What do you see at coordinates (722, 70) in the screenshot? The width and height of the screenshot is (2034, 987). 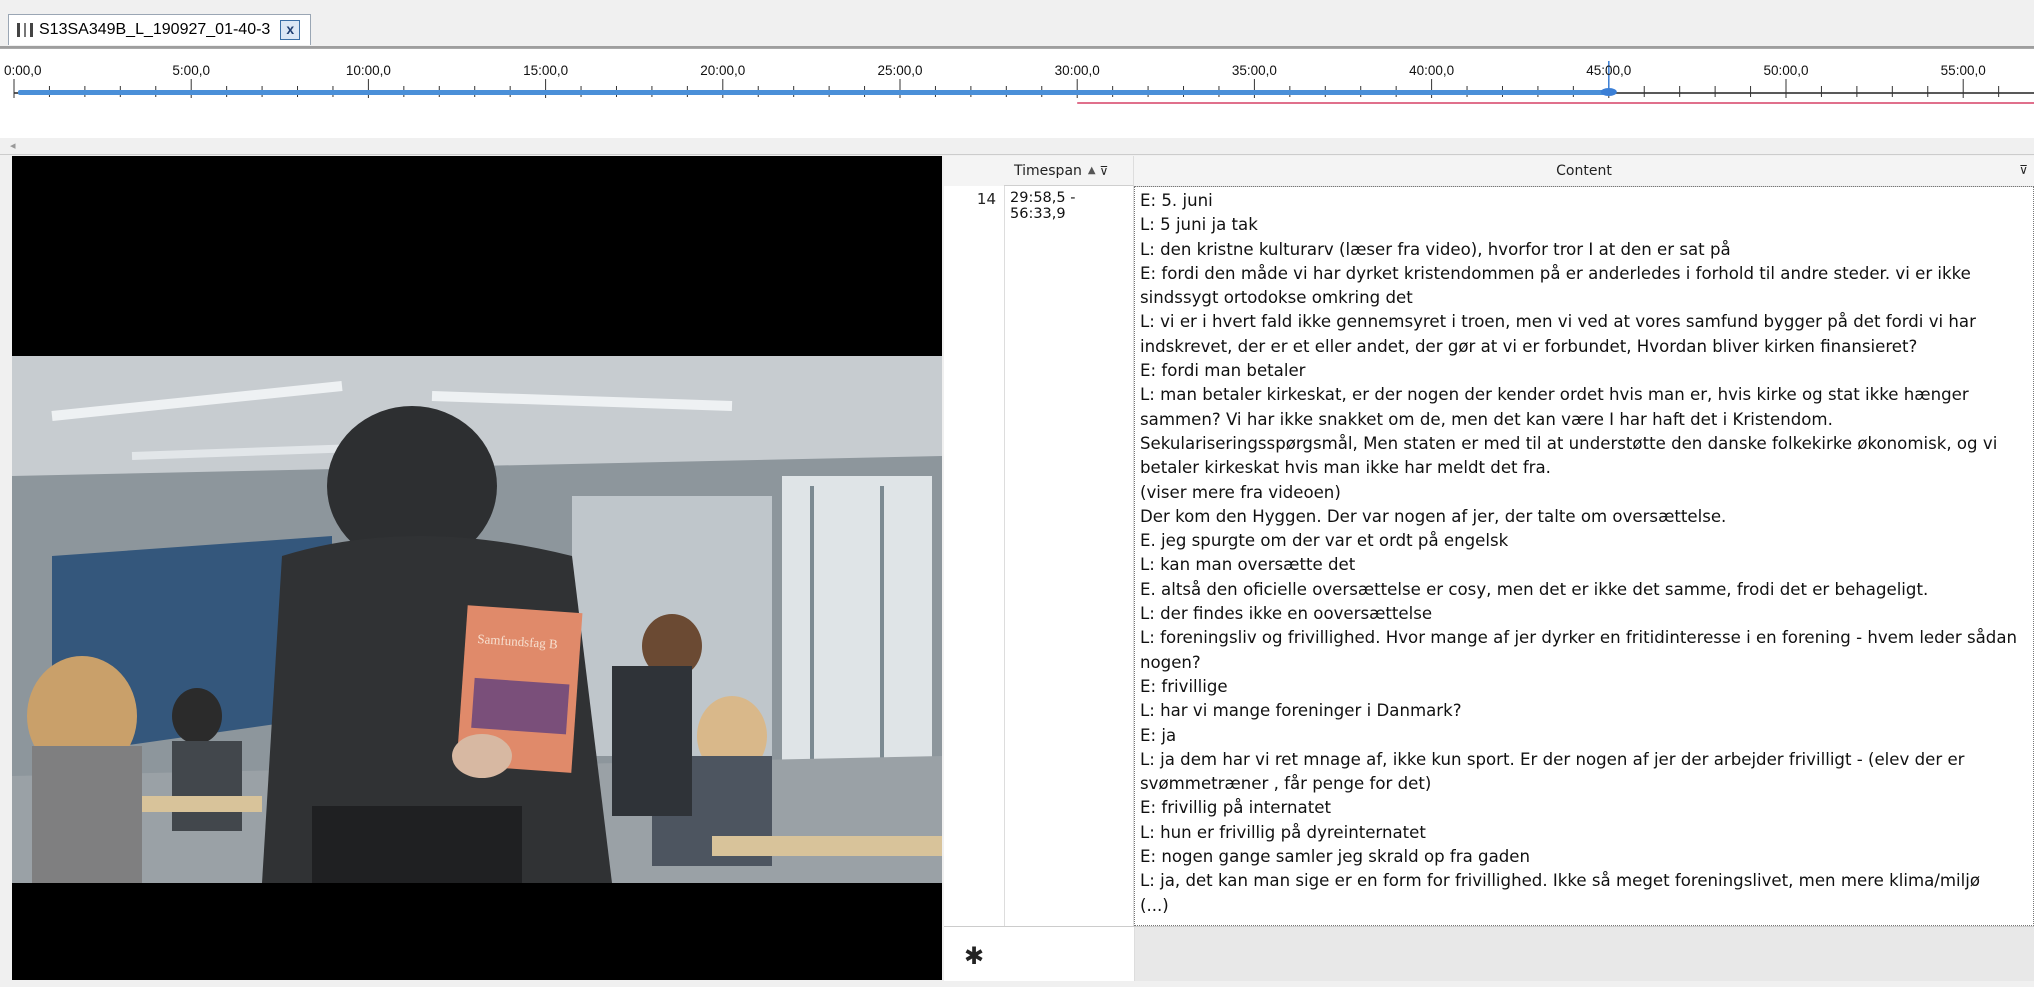 I see `timeline-tick-label: 20:00,0` at bounding box center [722, 70].